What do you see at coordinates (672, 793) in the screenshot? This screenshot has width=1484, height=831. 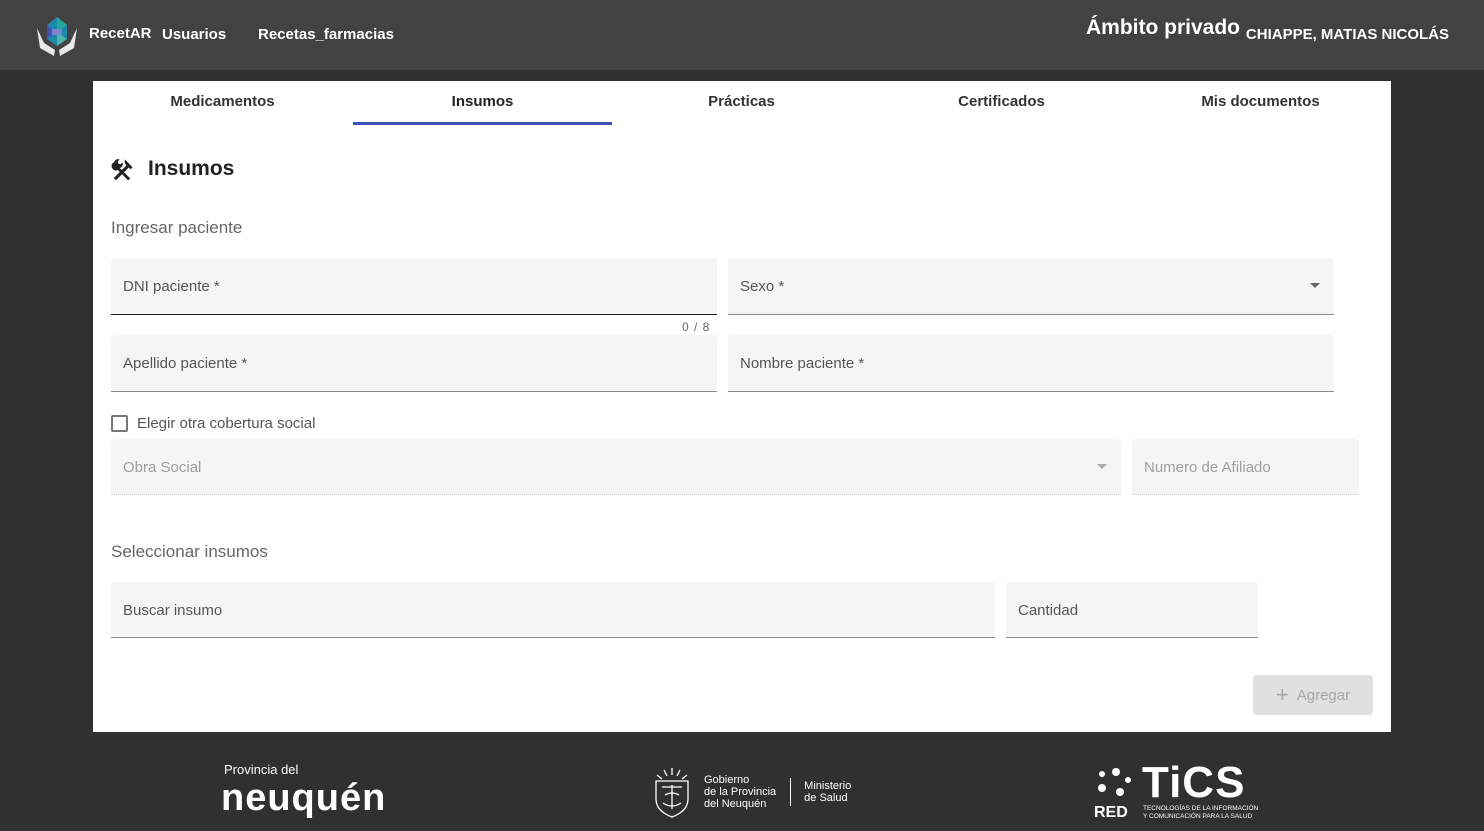 I see `provincia-seal-icon` at bounding box center [672, 793].